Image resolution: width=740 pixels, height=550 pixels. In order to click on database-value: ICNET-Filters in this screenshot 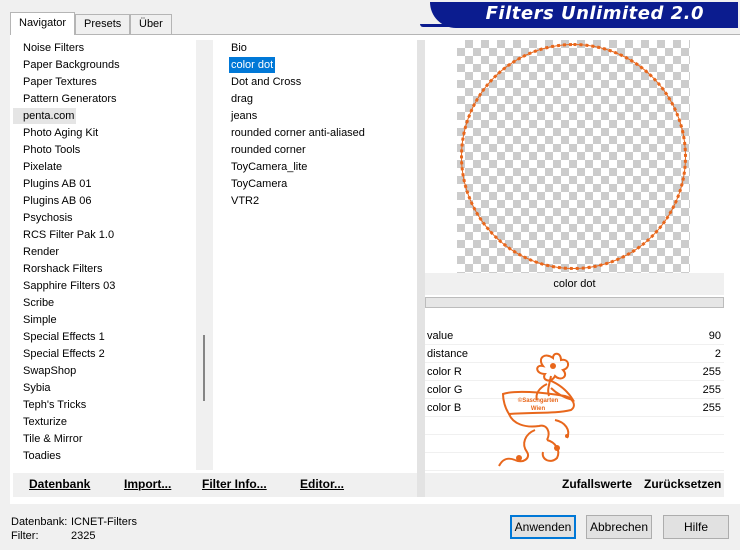, I will do `click(104, 522)`.